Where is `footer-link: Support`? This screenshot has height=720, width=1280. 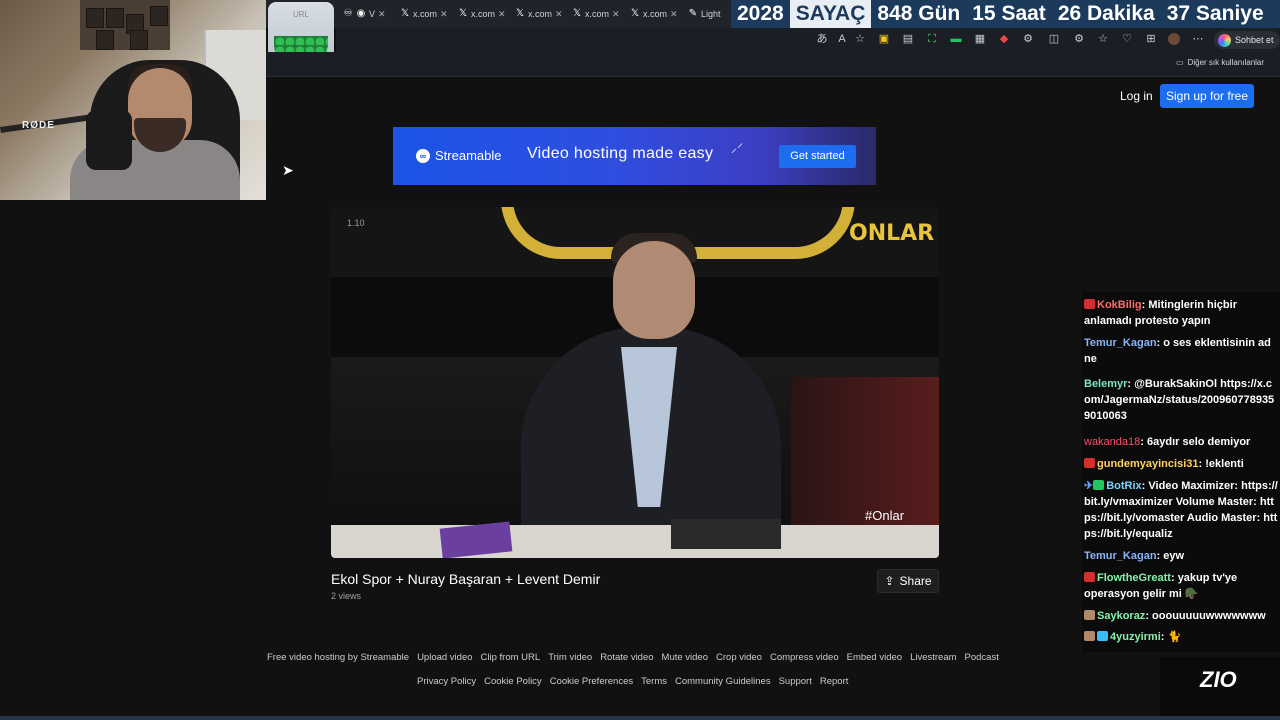 footer-link: Support is located at coordinates (795, 681).